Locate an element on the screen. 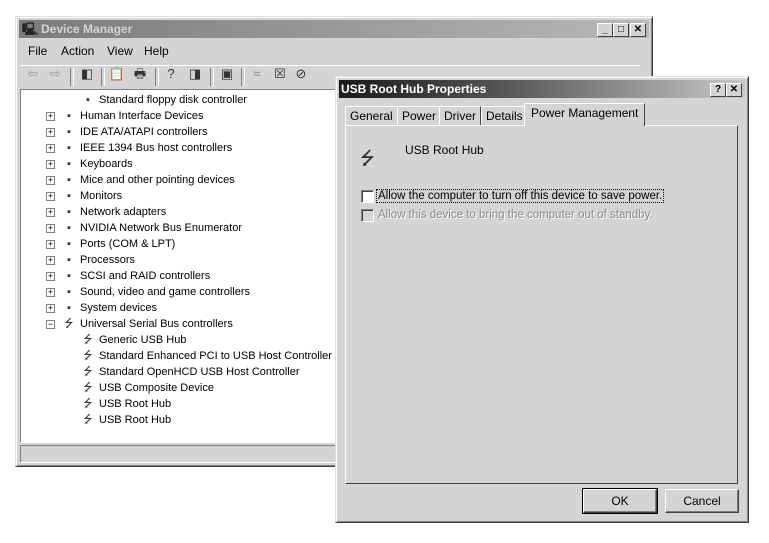 The width and height of the screenshot is (769, 543). tree-item-label: Ports (COM & LPT) is located at coordinates (128, 244).